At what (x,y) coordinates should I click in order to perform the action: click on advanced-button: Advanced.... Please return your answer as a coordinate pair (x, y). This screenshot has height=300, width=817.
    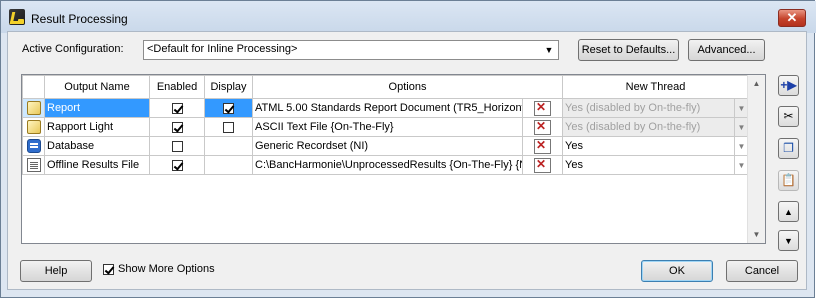
    Looking at the image, I should click on (726, 50).